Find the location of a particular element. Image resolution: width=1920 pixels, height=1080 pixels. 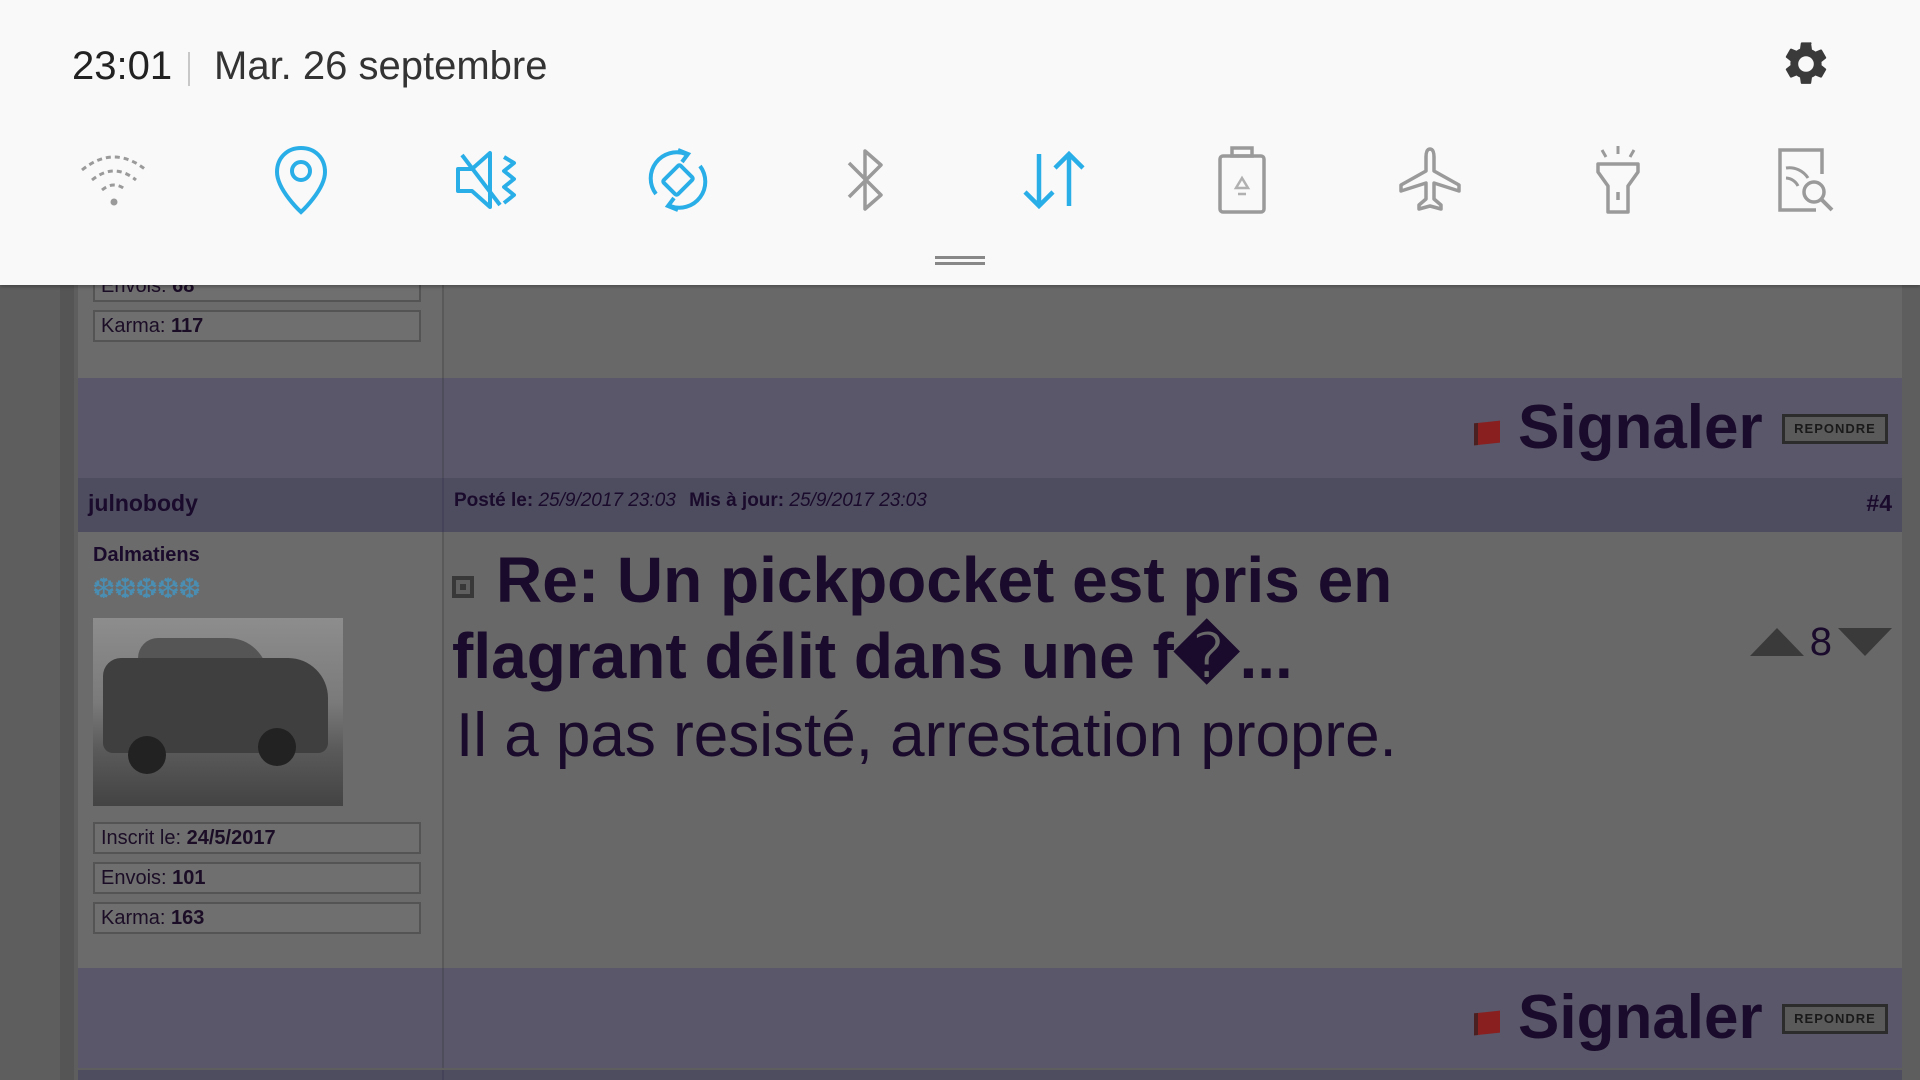

quick-tiles-row is located at coordinates (960, 180).